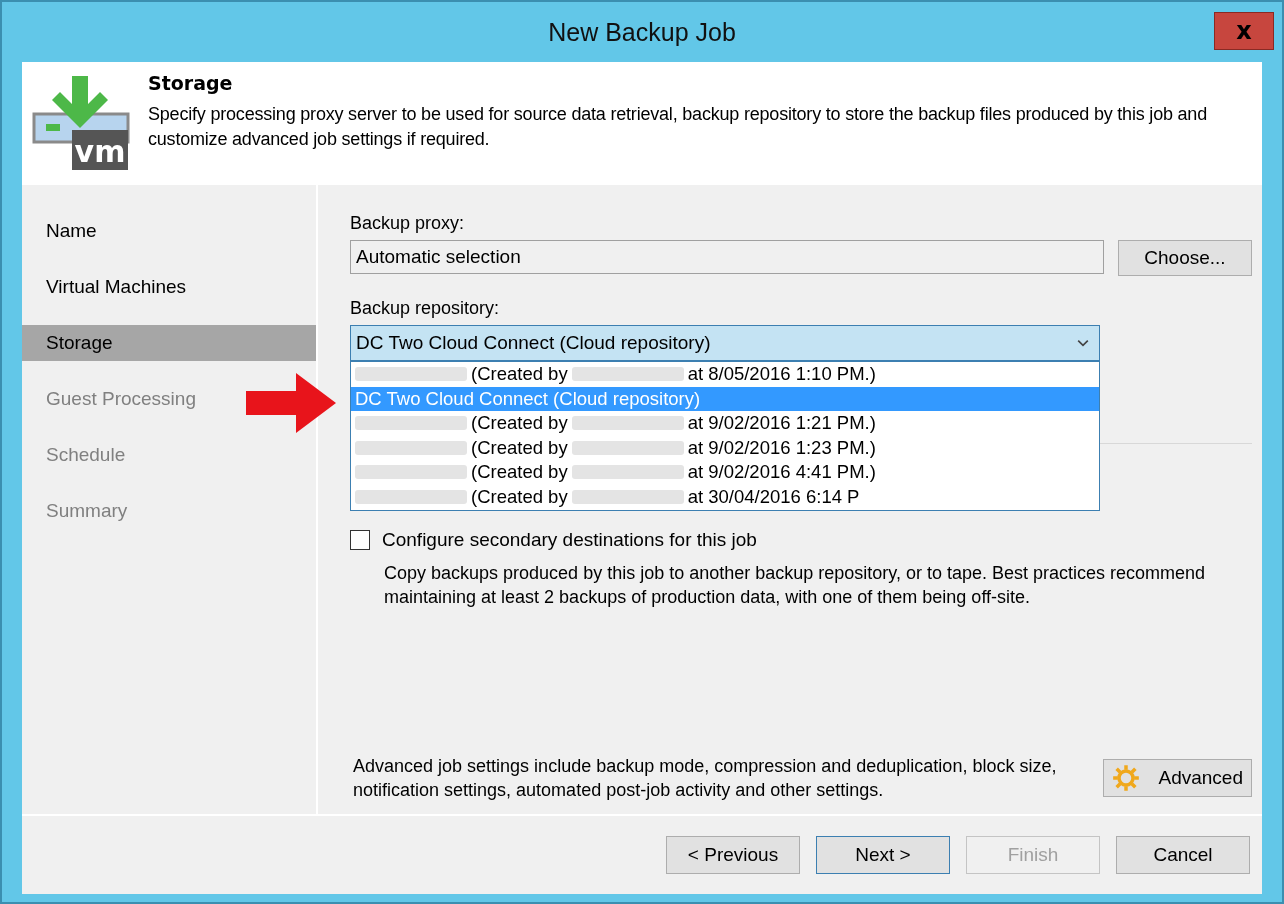 This screenshot has height=904, width=1284. I want to click on checkbox, so click(360, 540).